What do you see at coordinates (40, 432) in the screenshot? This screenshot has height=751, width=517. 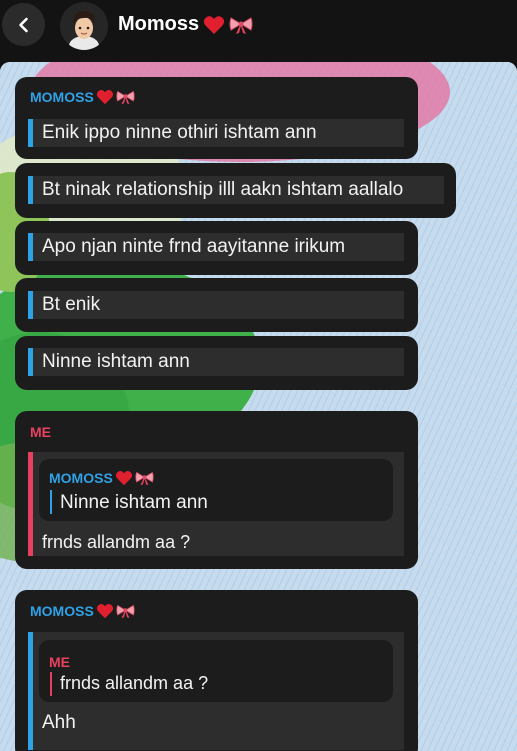 I see `sender-name: ME` at bounding box center [40, 432].